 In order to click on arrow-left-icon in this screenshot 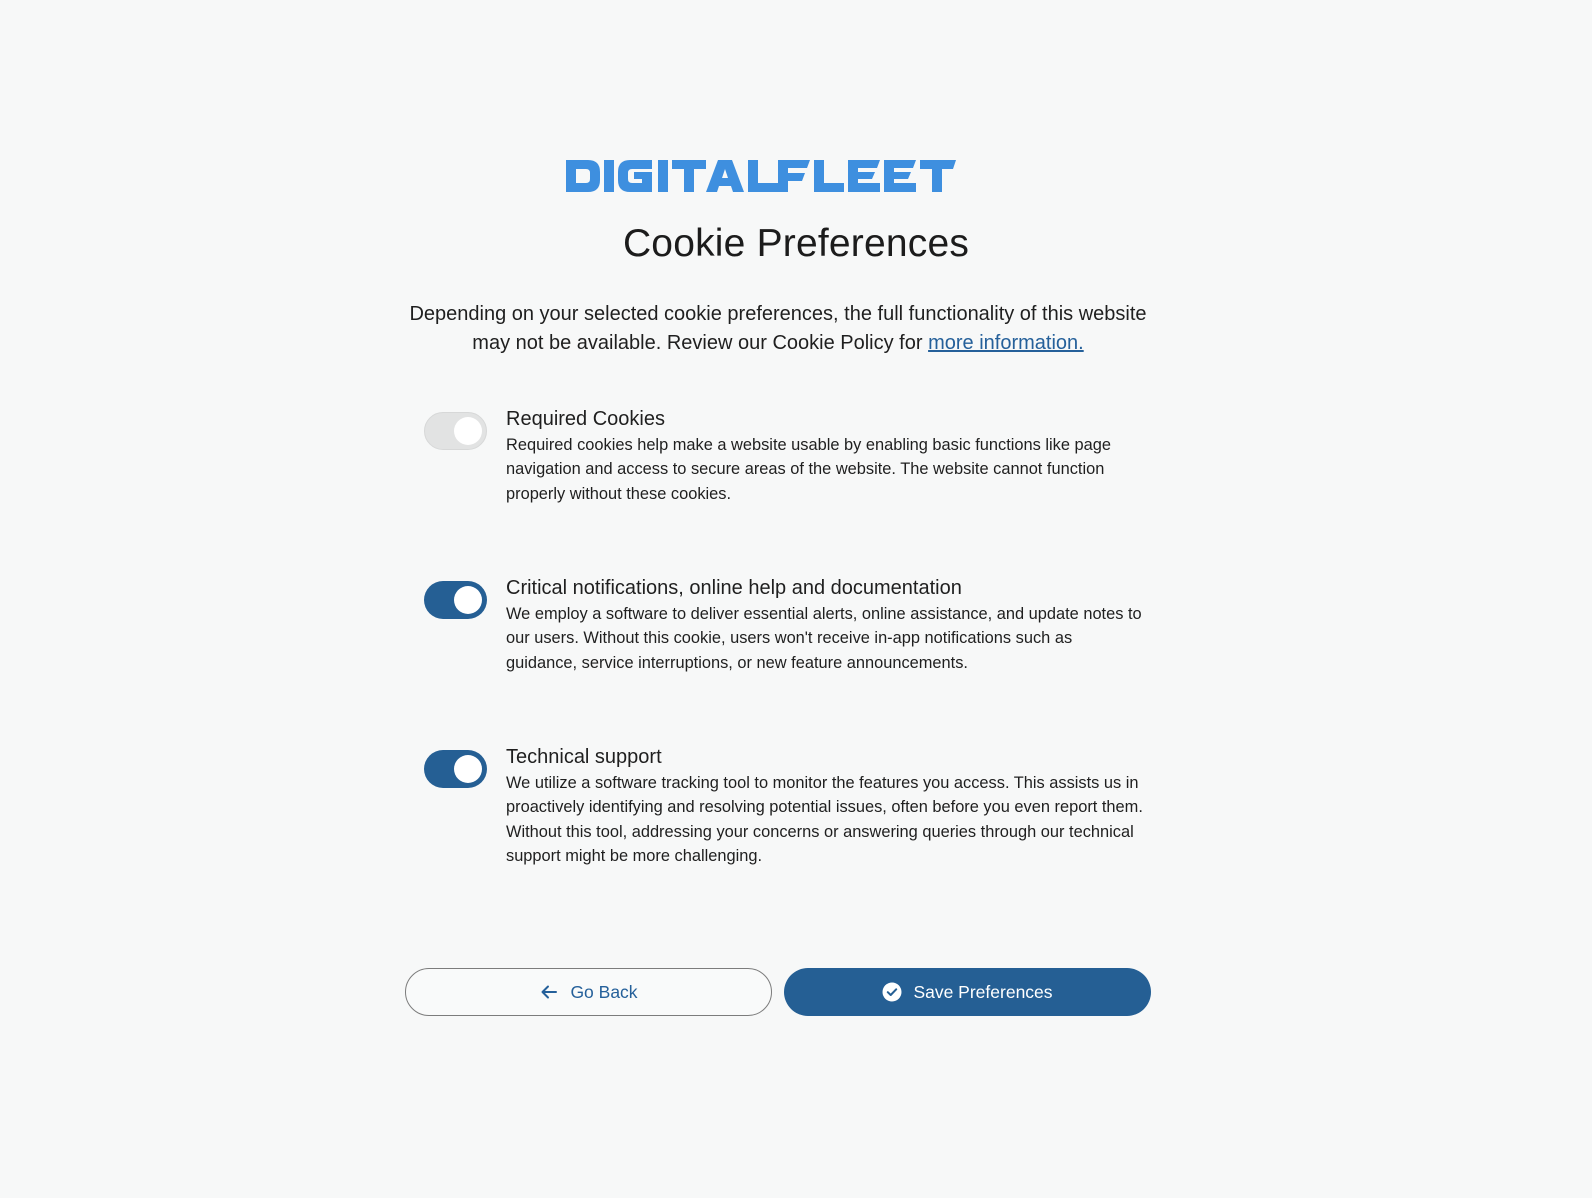, I will do `click(549, 992)`.